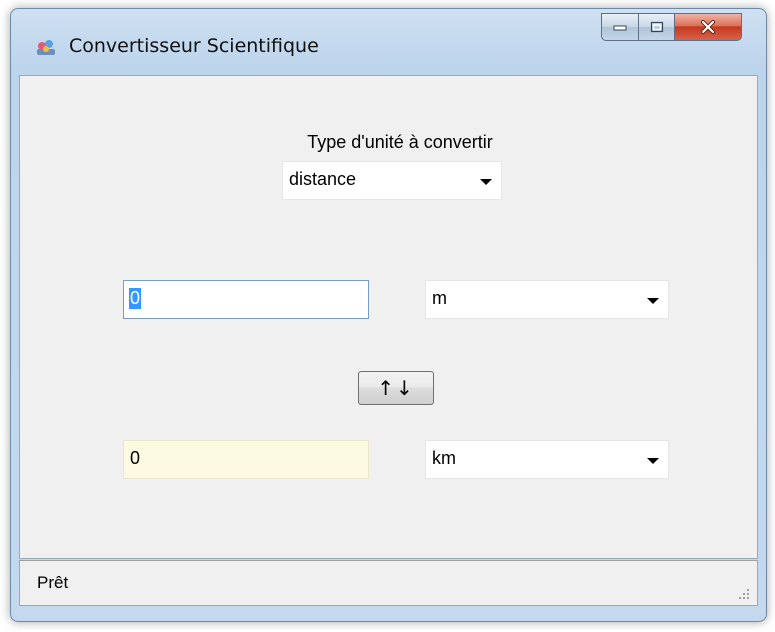 Image resolution: width=775 pixels, height=632 pixels. I want to click on source-value-input: 0, so click(246, 299).